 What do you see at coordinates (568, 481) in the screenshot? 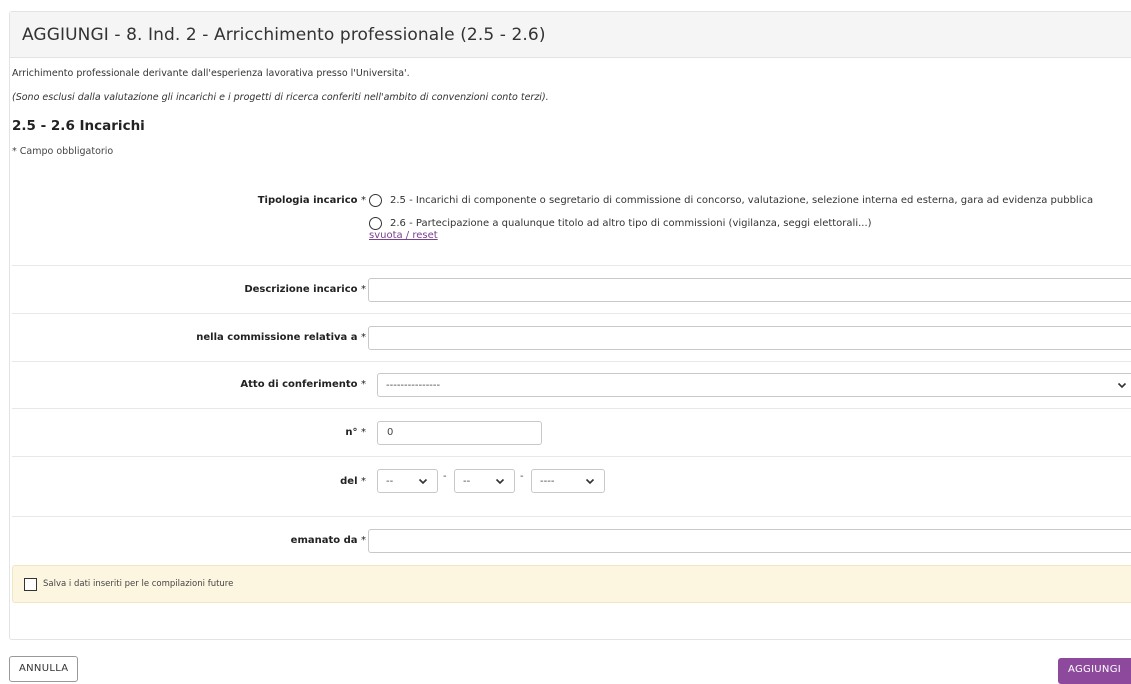
I see `year-select: ----` at bounding box center [568, 481].